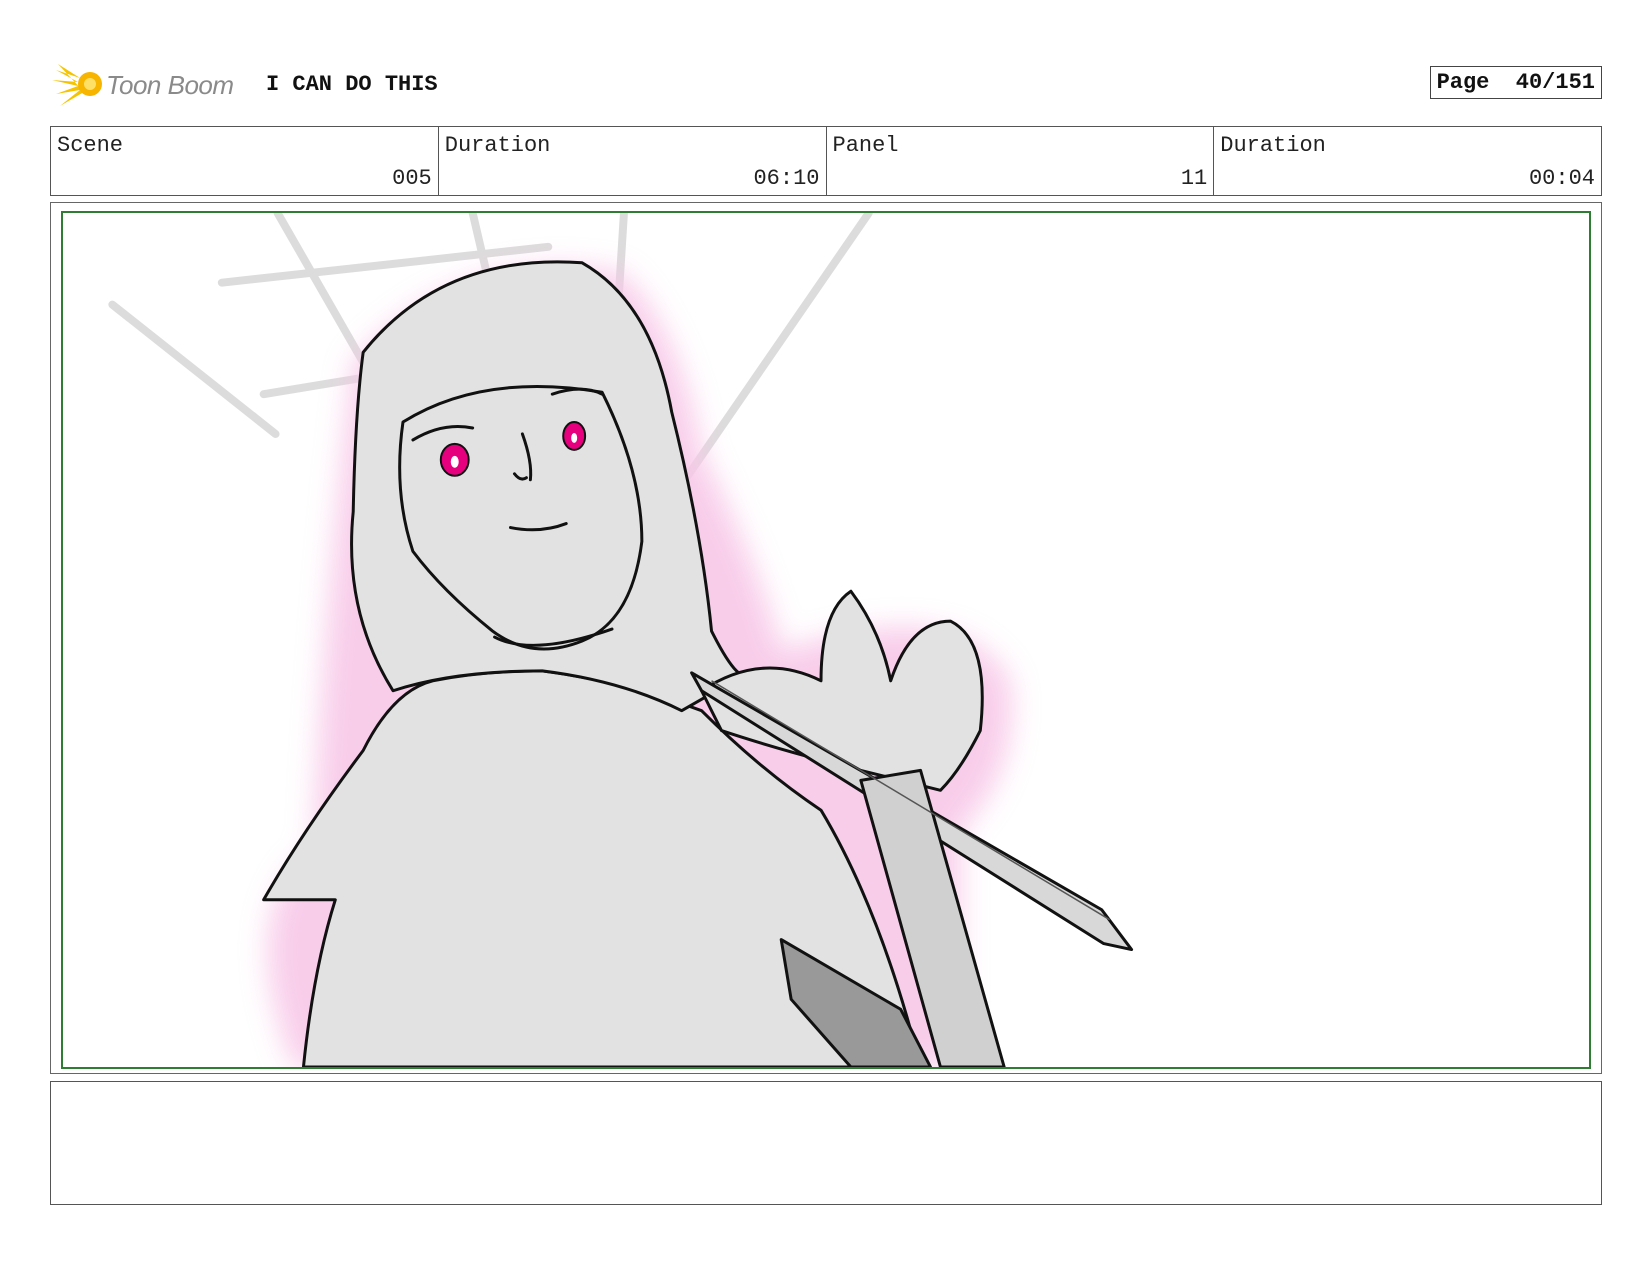  I want to click on page-indicator: Page 40/151, so click(1515, 82).